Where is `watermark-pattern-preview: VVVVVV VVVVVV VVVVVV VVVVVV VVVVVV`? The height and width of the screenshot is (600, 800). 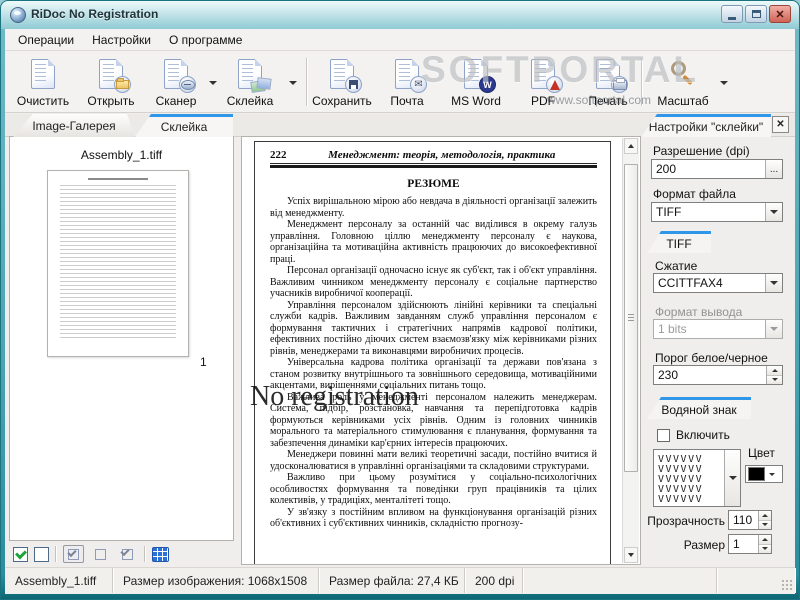 watermark-pattern-preview: VVVVVV VVVVVV VVVVVV VVVVVV VVVVVV is located at coordinates (681, 479).